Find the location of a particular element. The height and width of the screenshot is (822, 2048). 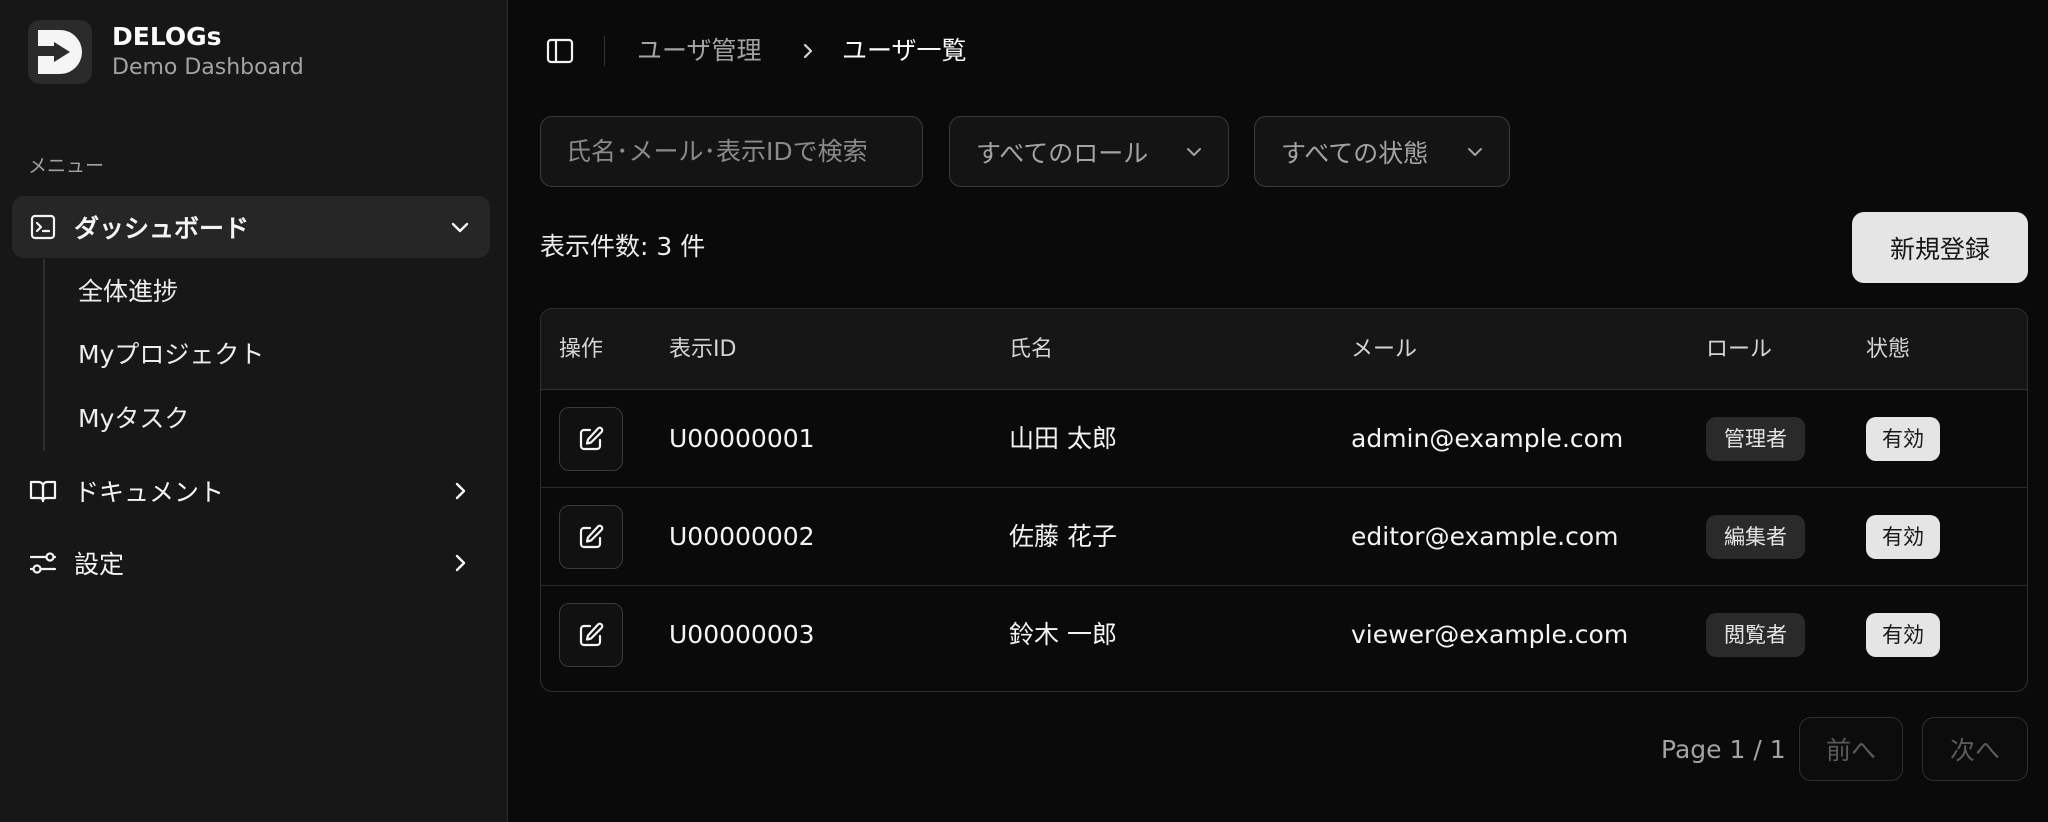

cell-email: admin@example.com is located at coordinates (1487, 438).